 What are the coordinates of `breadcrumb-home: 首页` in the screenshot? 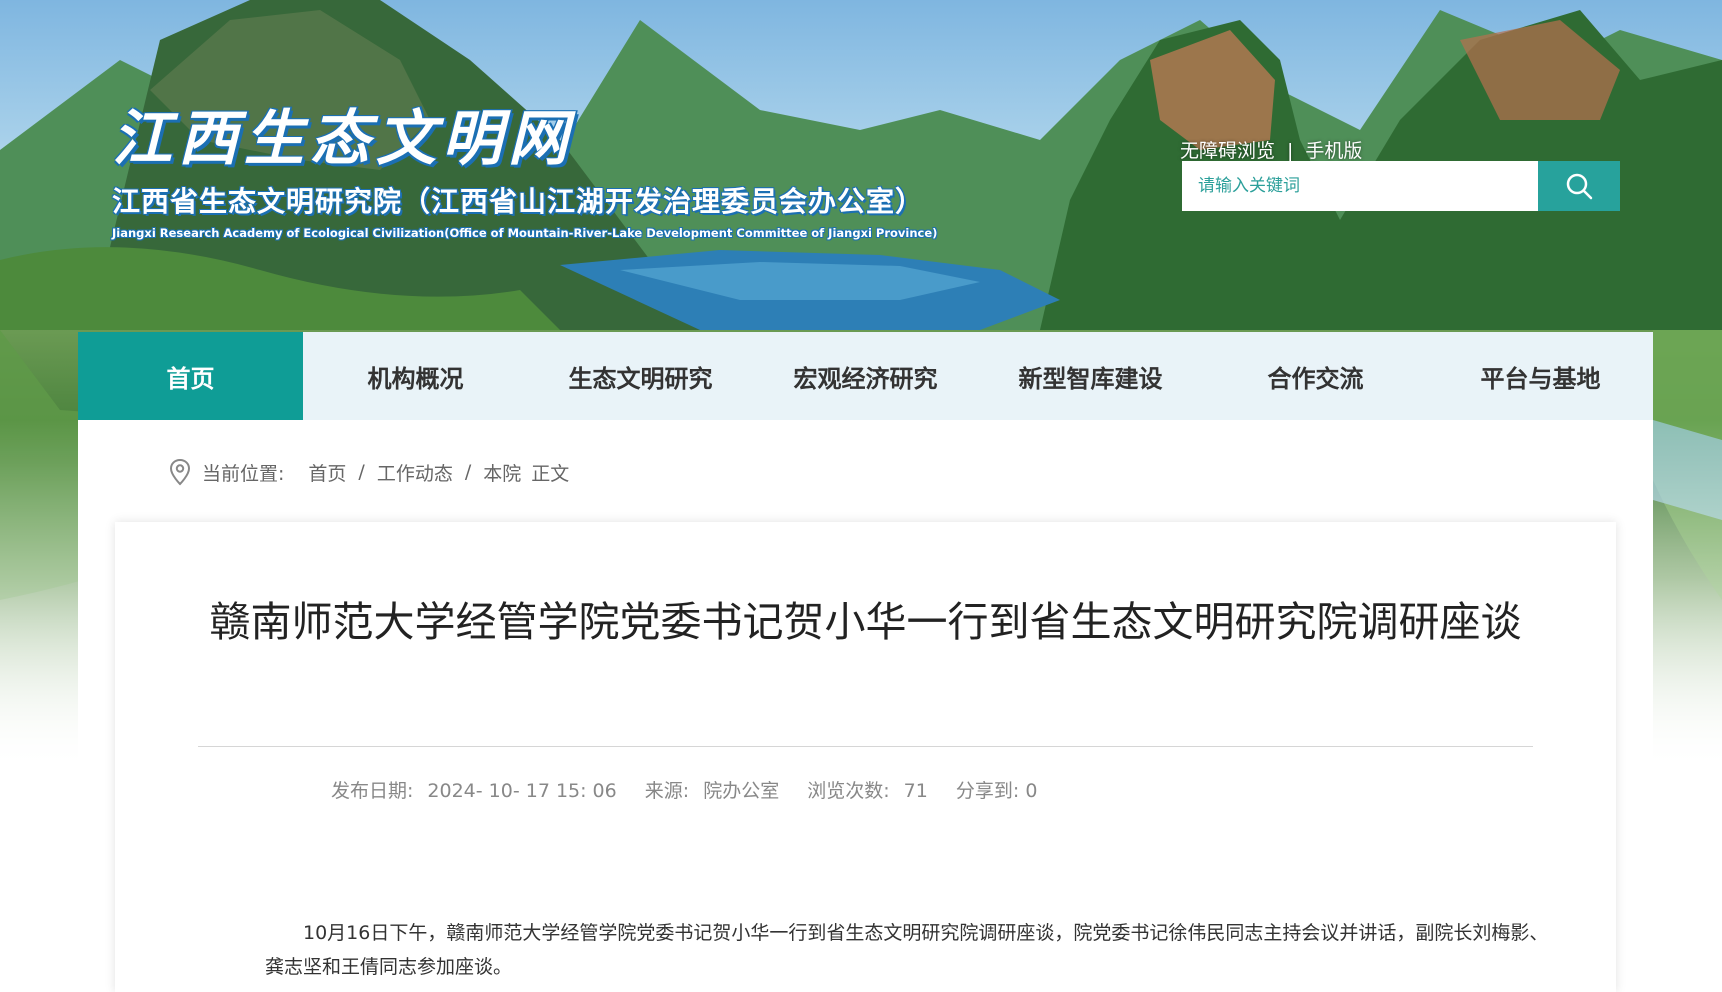 It's located at (327, 472).